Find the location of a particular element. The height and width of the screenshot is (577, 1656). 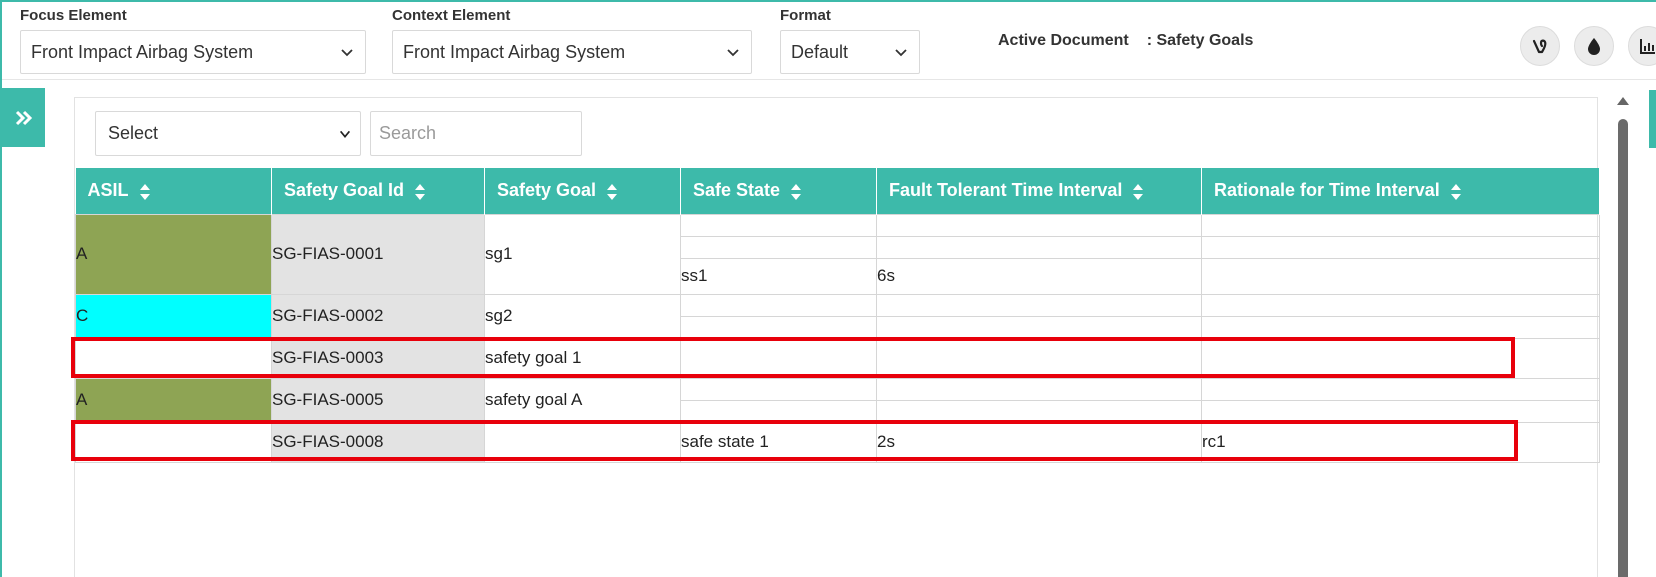

context-element-select: Front Impact Airbag System is located at coordinates (572, 52).